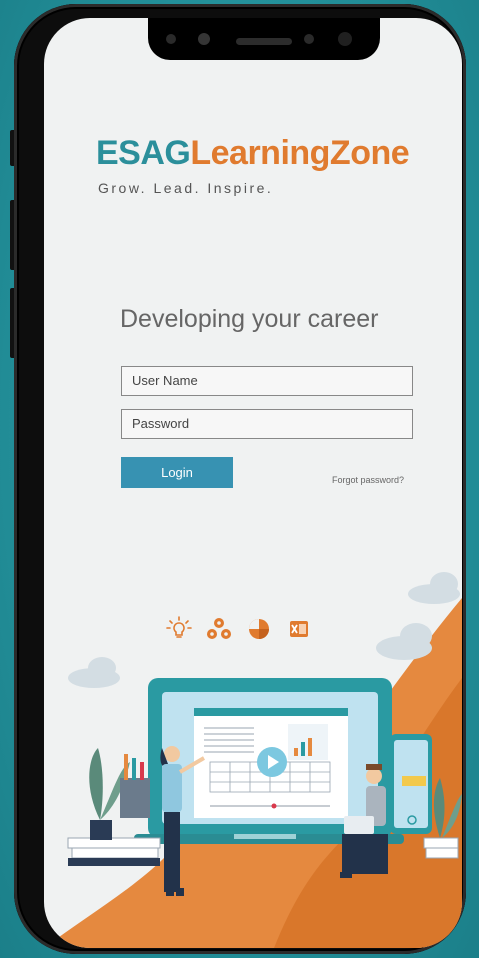 The image size is (479, 958). What do you see at coordinates (249, 319) in the screenshot?
I see `page-headline: Developing your career` at bounding box center [249, 319].